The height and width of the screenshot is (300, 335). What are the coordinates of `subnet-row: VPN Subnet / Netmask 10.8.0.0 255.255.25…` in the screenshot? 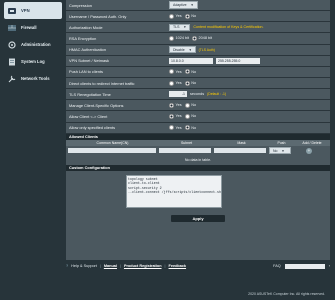 It's located at (198, 61).